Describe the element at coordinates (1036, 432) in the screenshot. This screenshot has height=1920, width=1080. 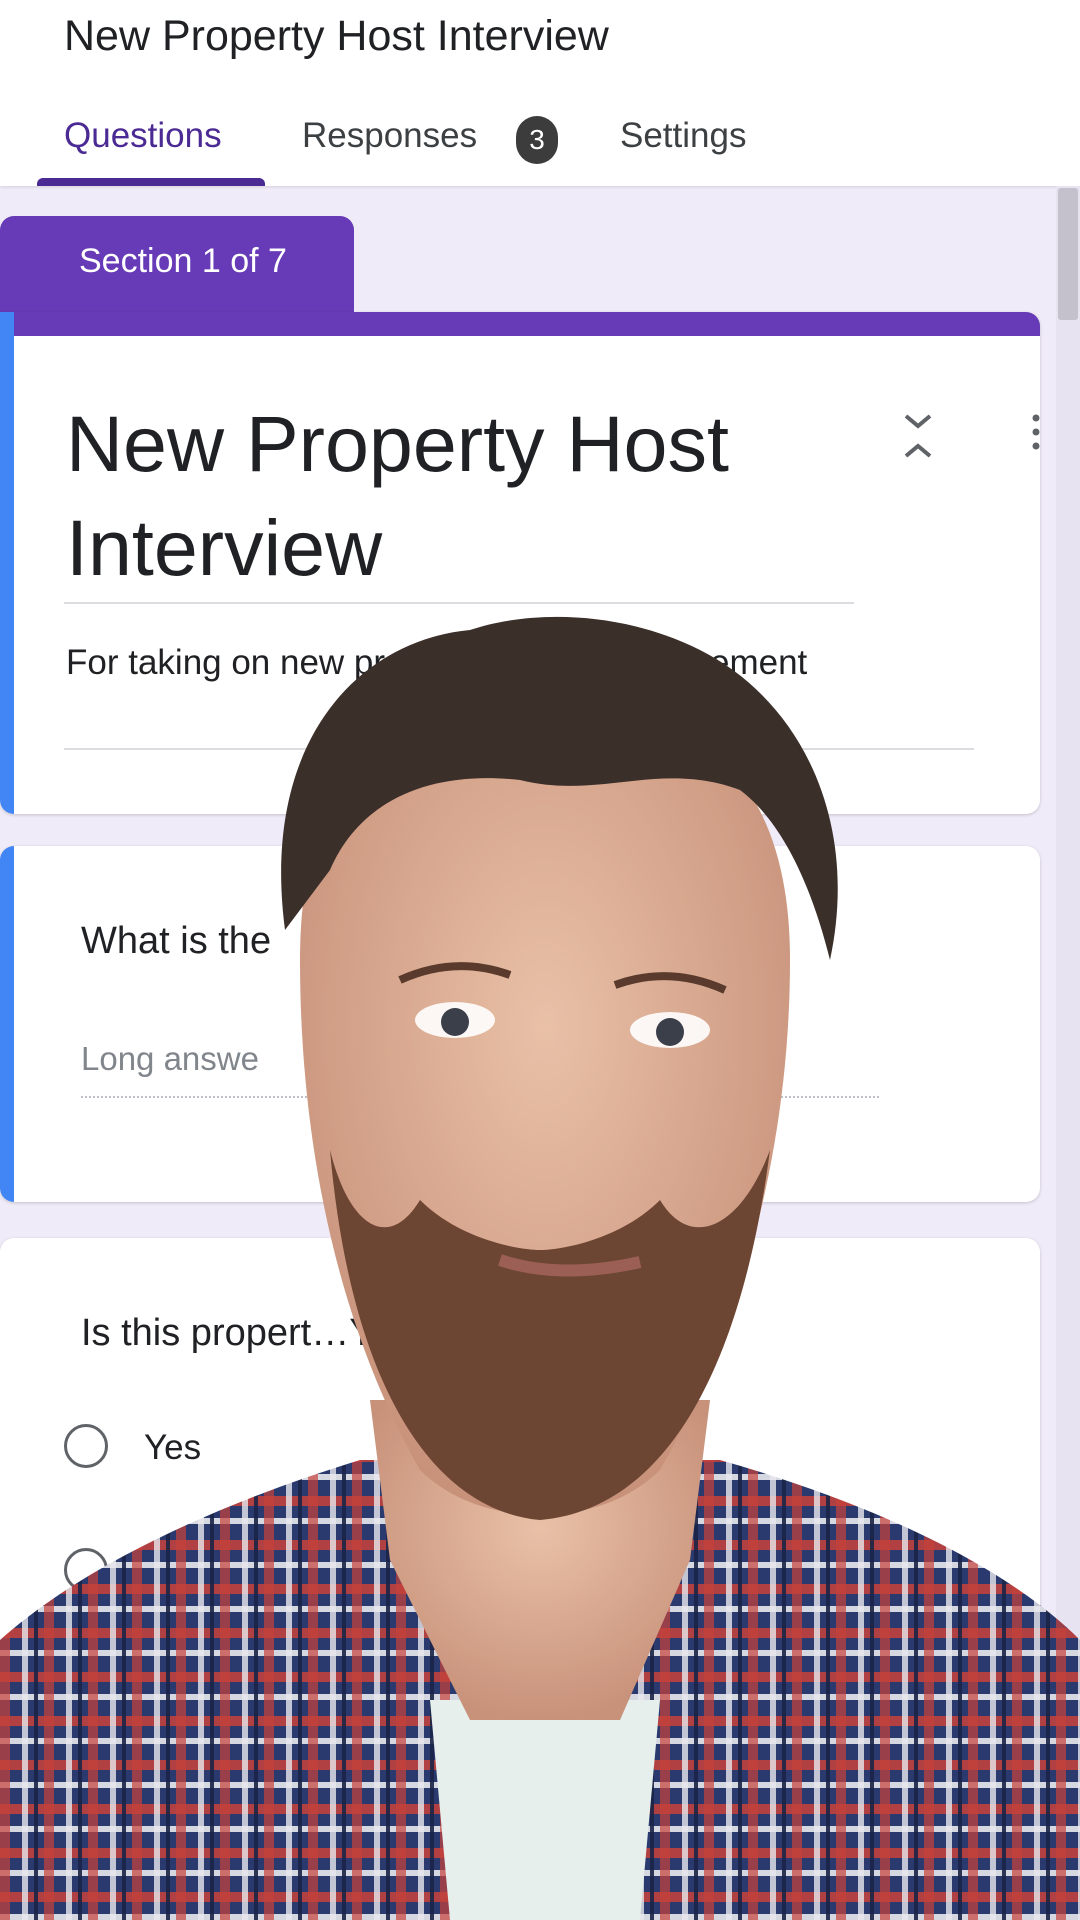
I see `more-vert-icon` at that location.